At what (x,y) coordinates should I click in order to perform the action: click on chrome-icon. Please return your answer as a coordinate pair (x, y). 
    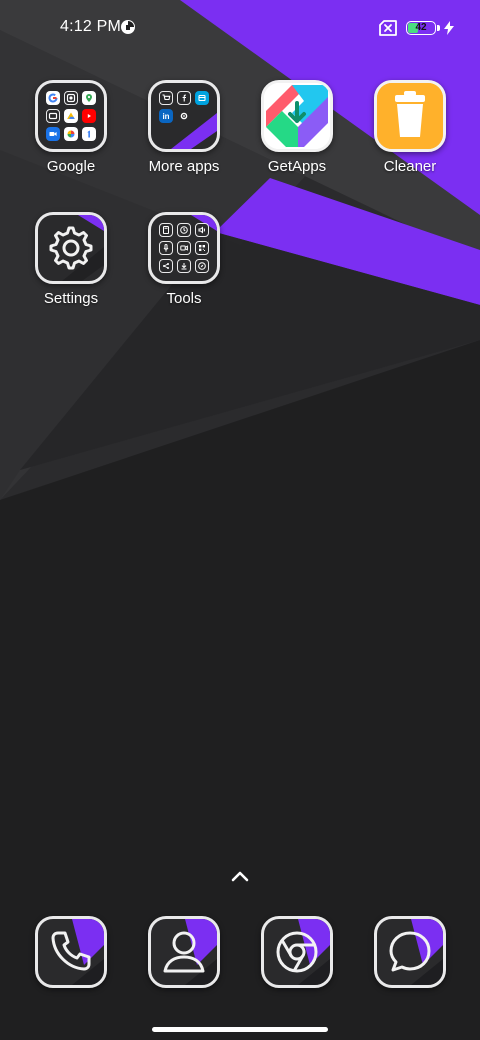
    Looking at the image, I should click on (297, 952).